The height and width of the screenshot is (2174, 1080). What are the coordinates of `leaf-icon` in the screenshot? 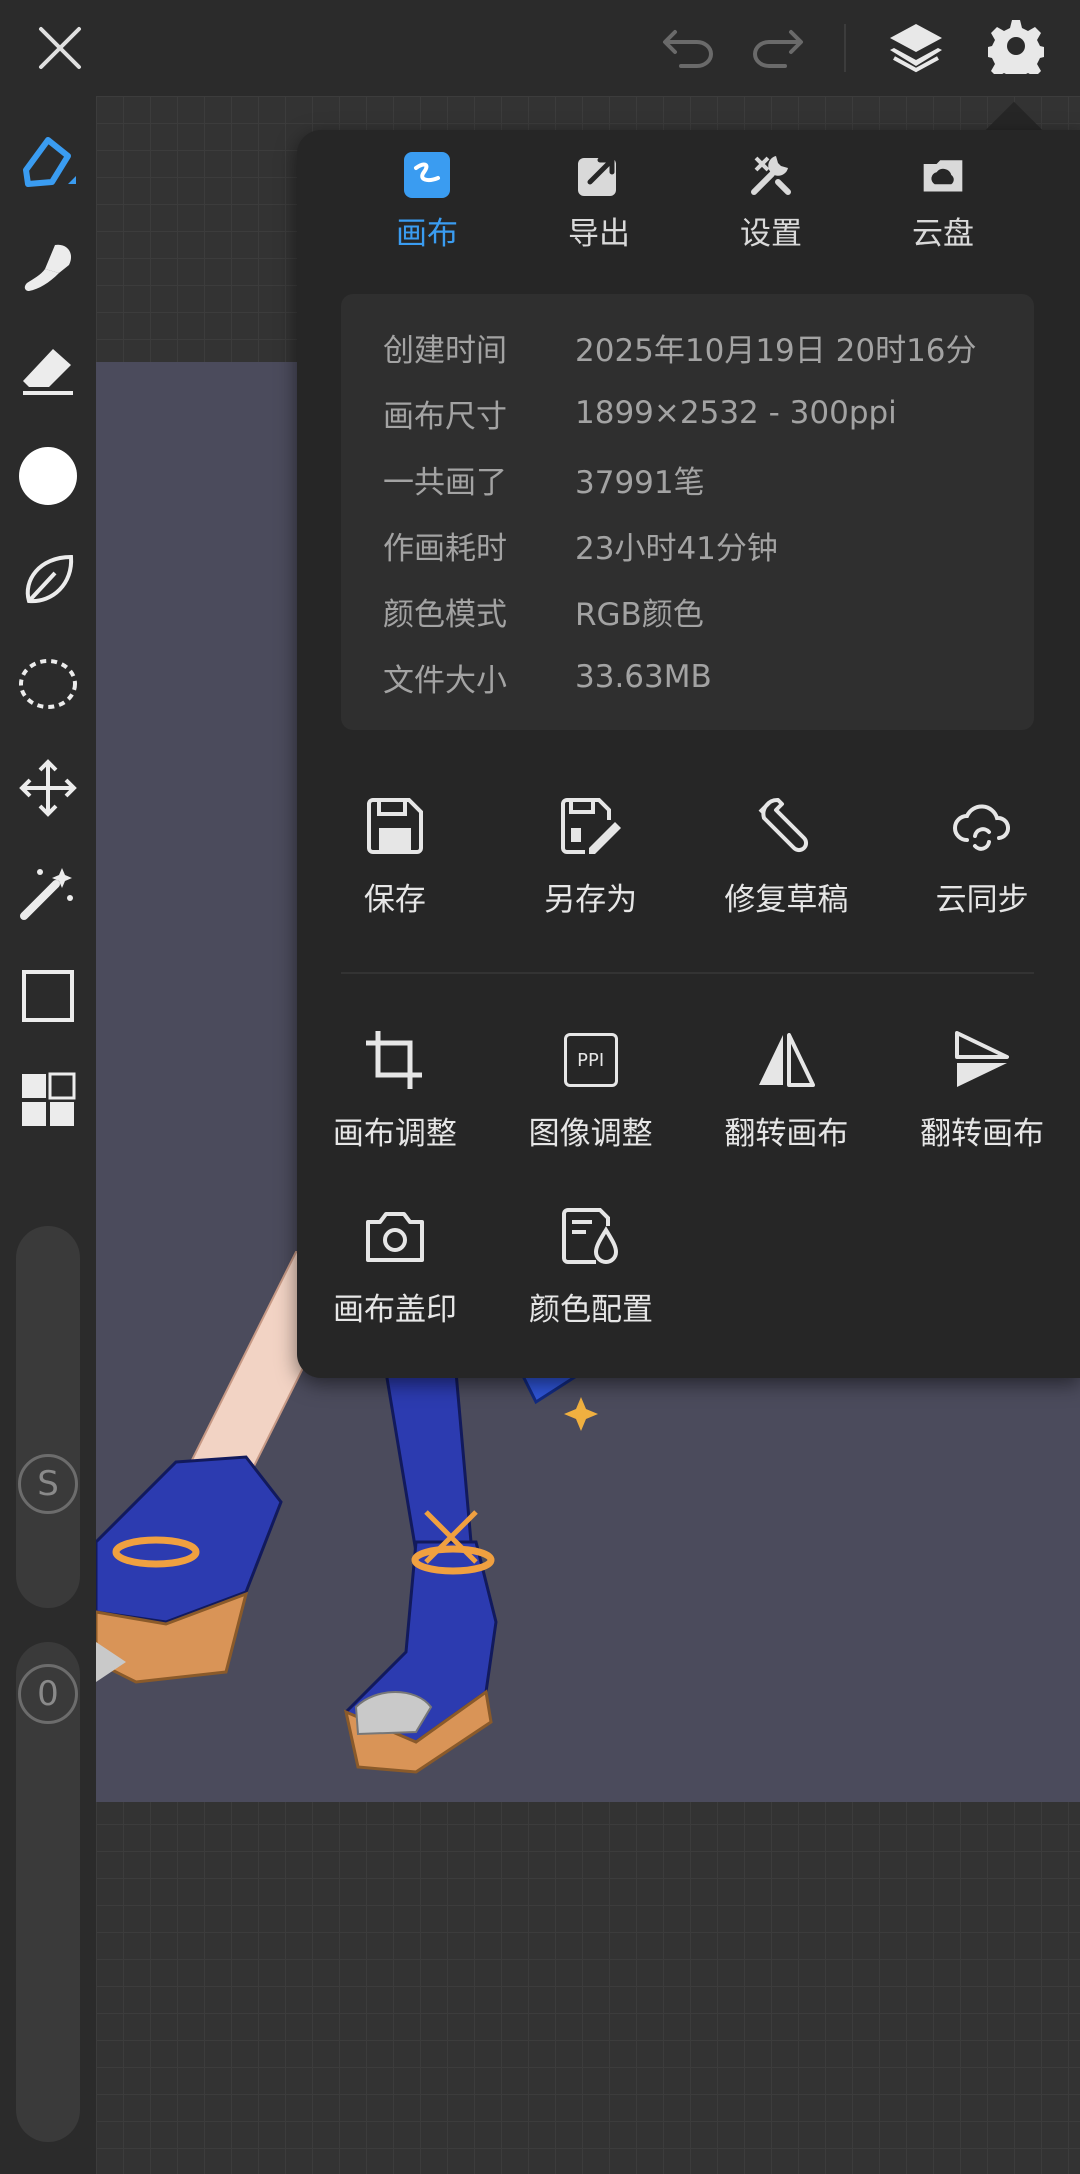 It's located at (48, 580).